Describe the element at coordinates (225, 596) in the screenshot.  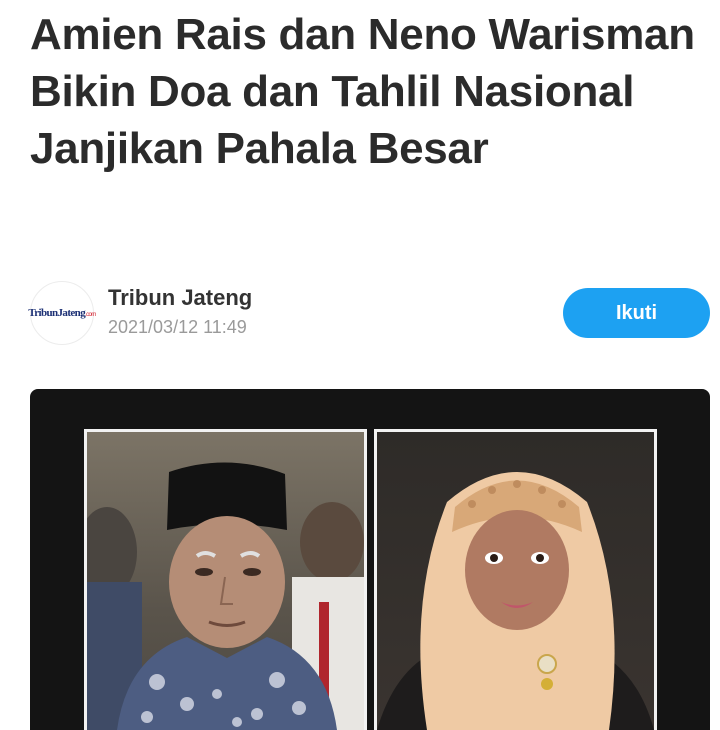
I see `man-portrait-illustration` at that location.